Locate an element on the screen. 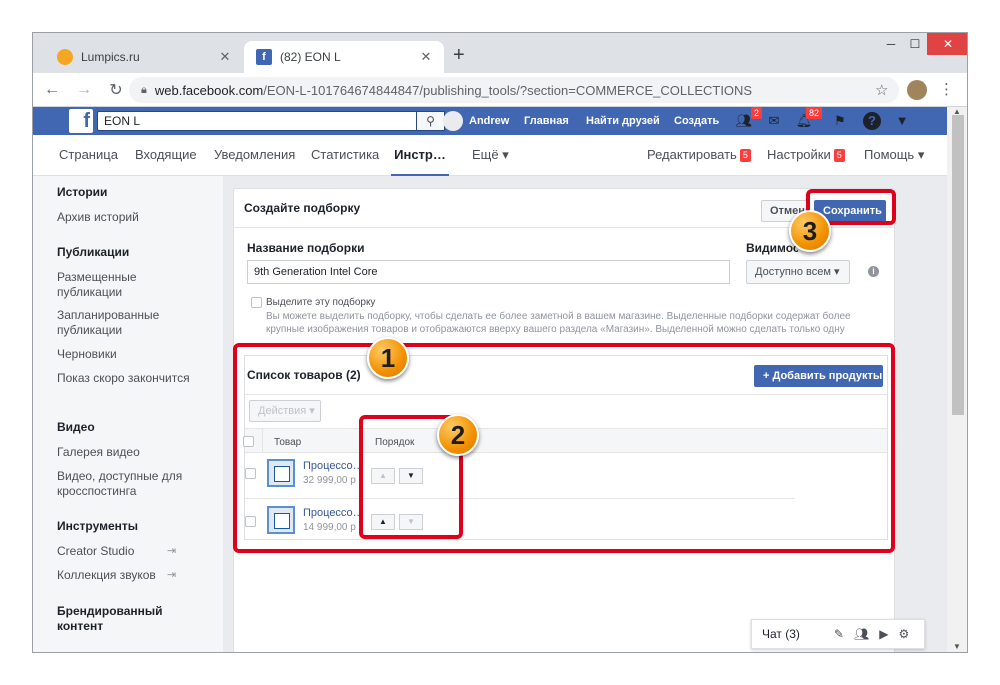 The width and height of the screenshot is (1000, 685). tab-statistics: Статистика is located at coordinates (345, 155).